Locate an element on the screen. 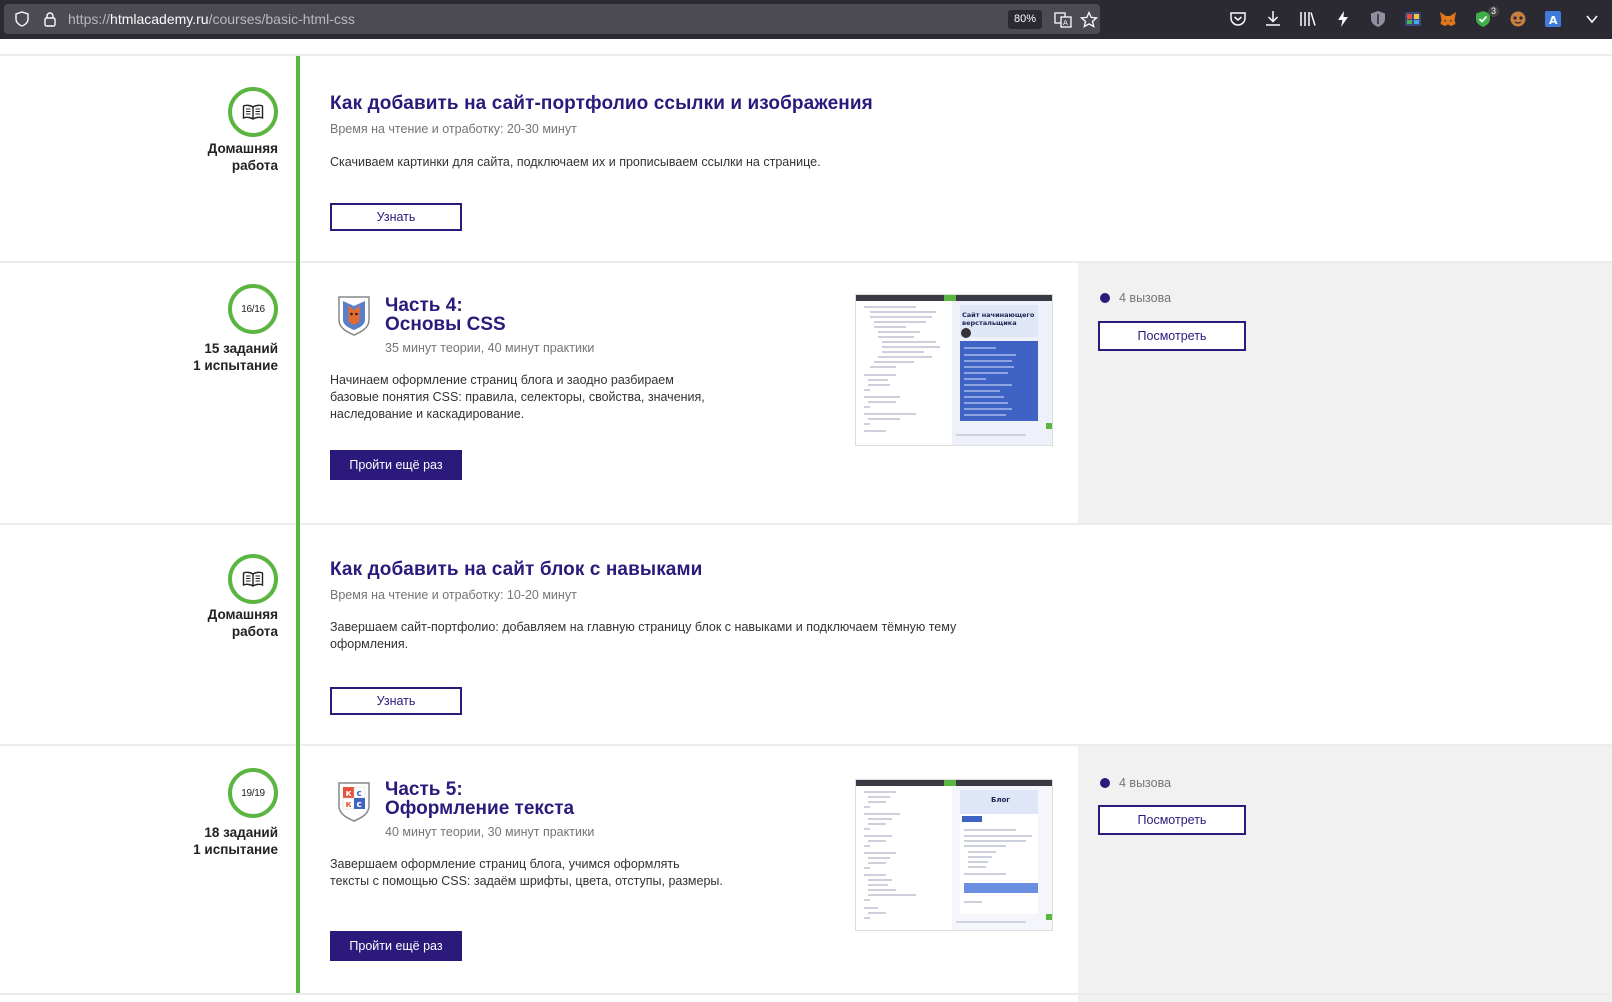  tasks-summary: 18 заданий 1 испытание is located at coordinates (178, 841).